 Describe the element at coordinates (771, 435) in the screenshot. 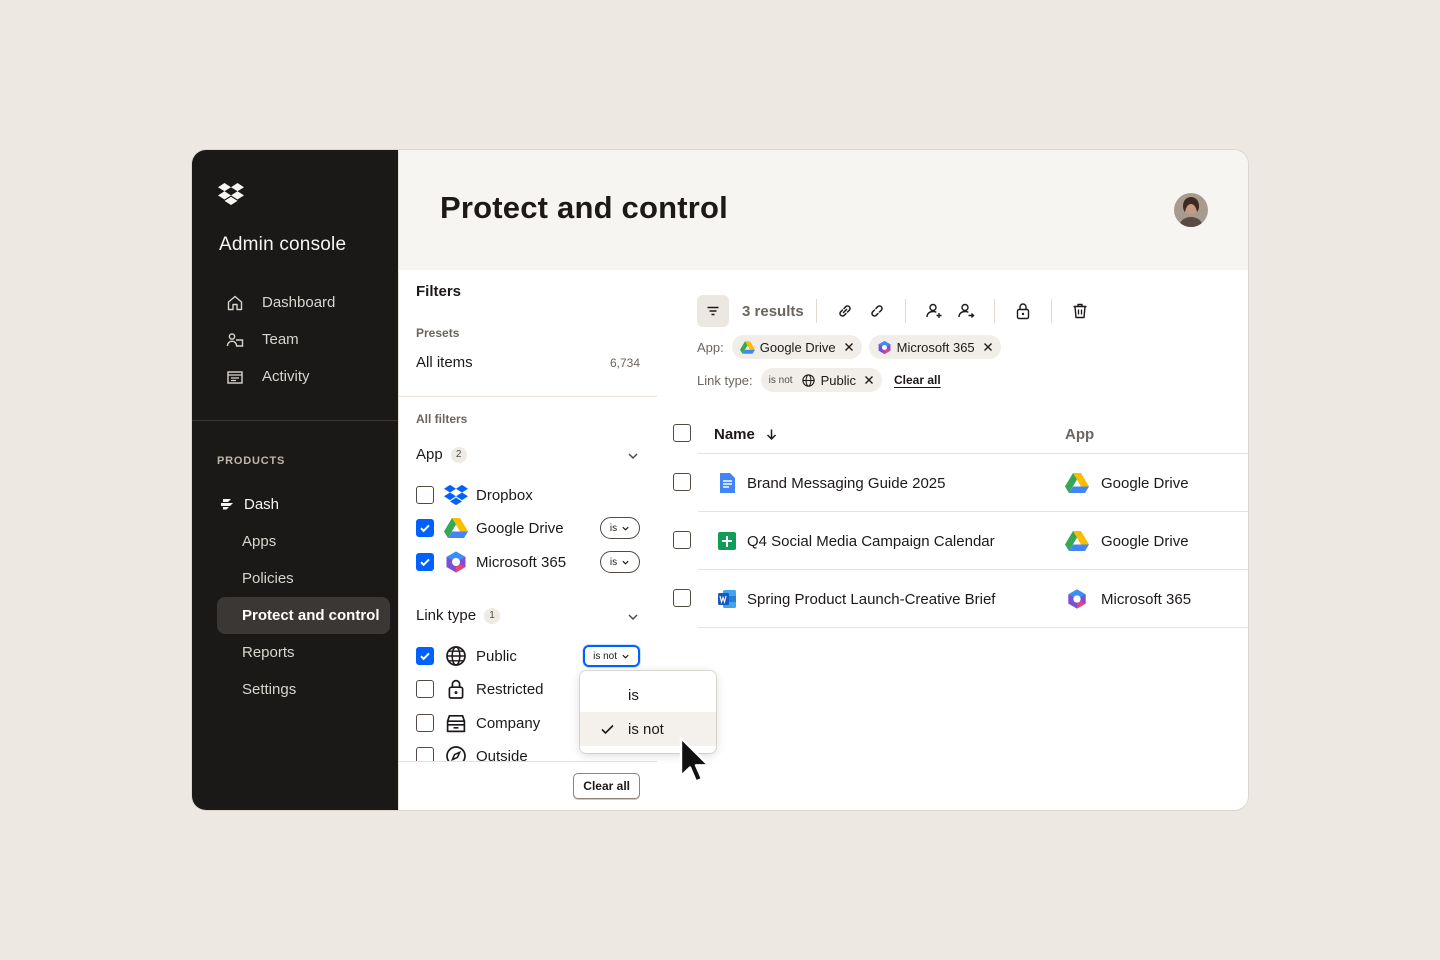

I see `arrow-down-icon` at that location.